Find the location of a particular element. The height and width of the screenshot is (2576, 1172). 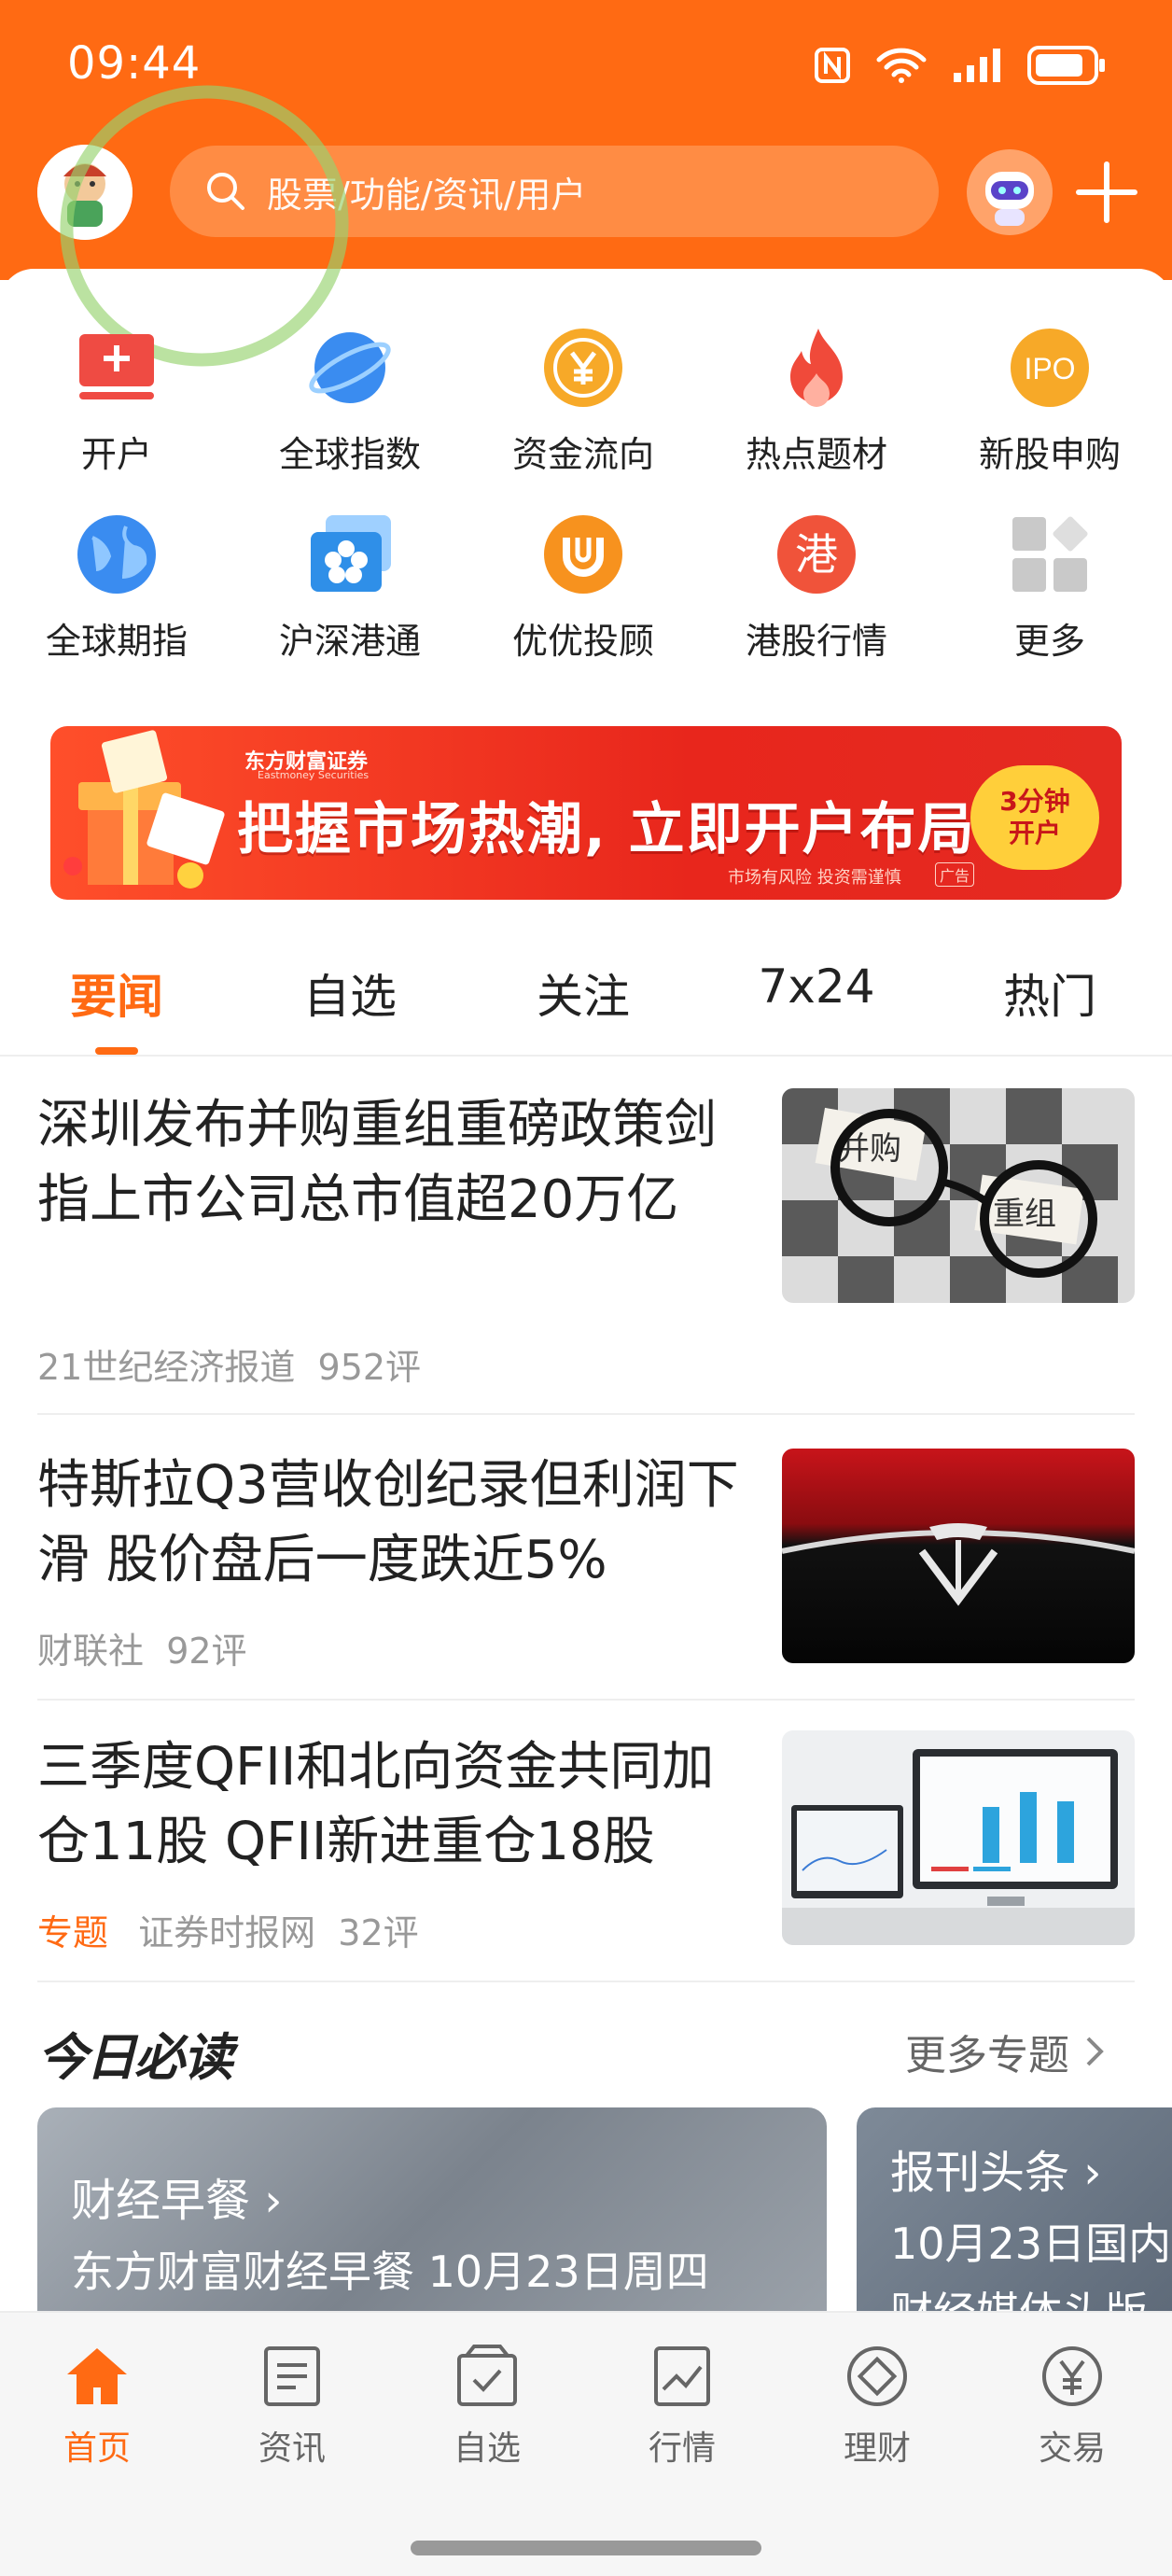

grid-global-index: 全球指数 is located at coordinates (350, 400).